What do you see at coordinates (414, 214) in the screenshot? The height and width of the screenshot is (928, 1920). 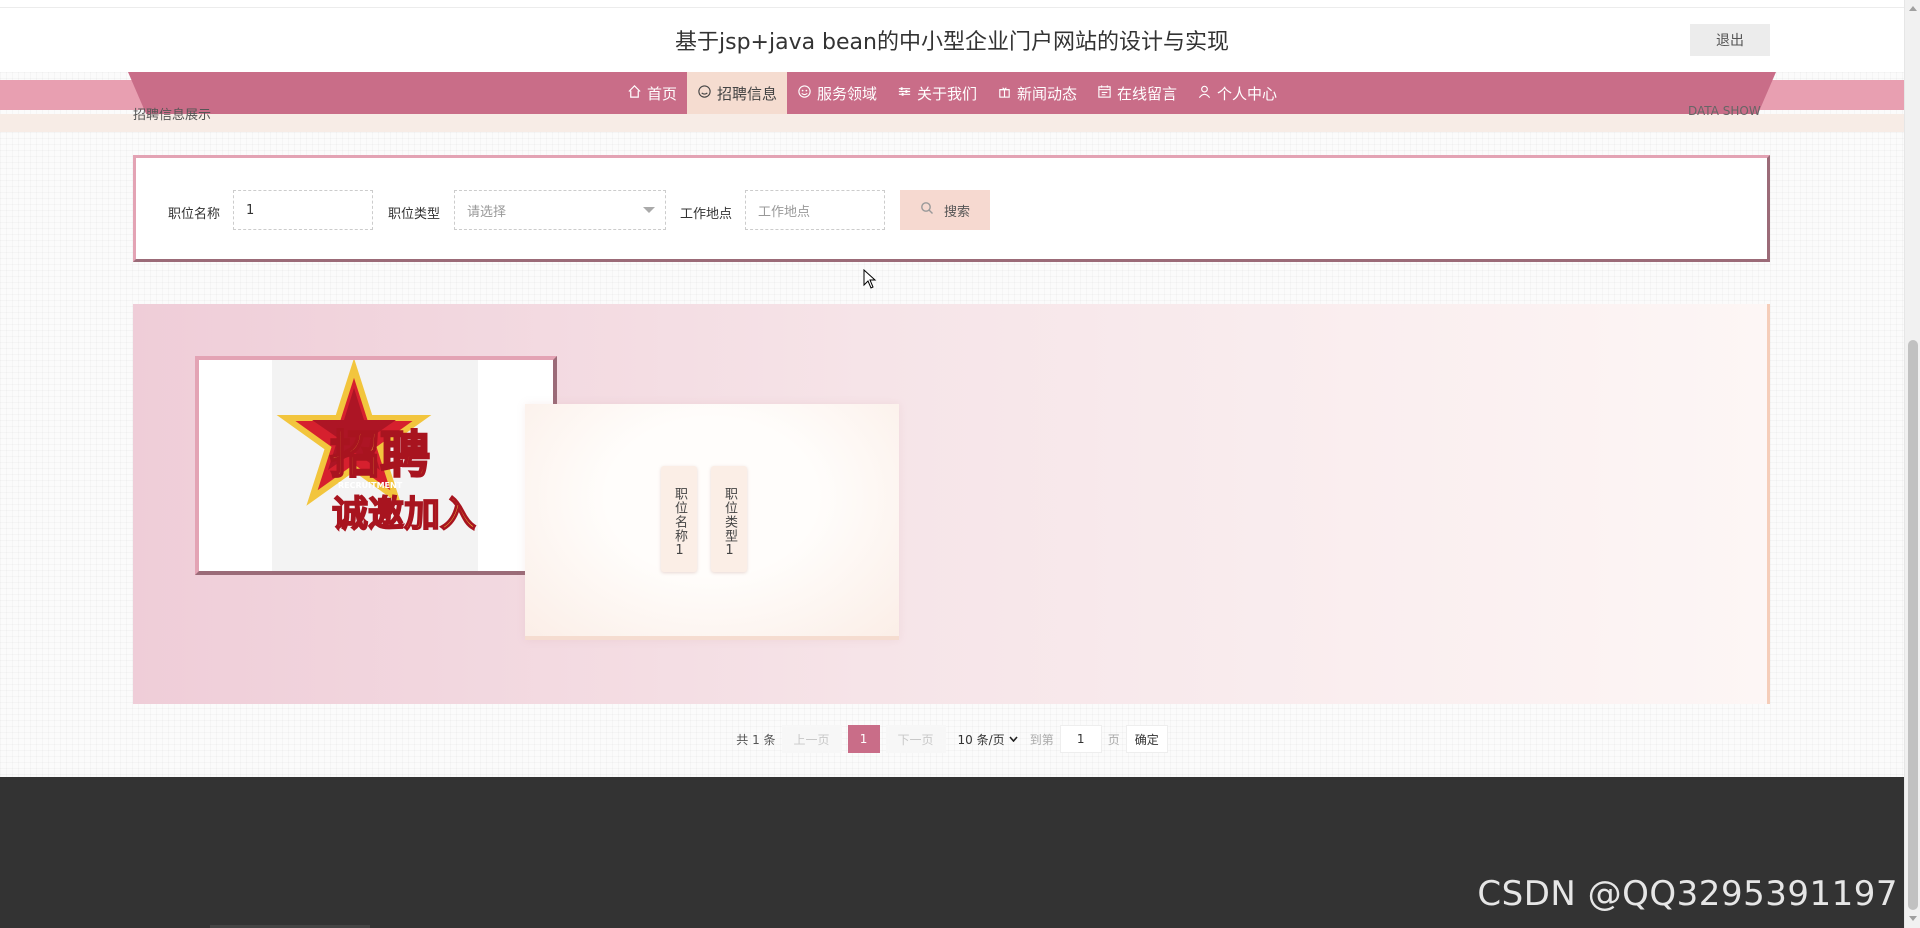 I see `position-type-label: 职位类型` at bounding box center [414, 214].